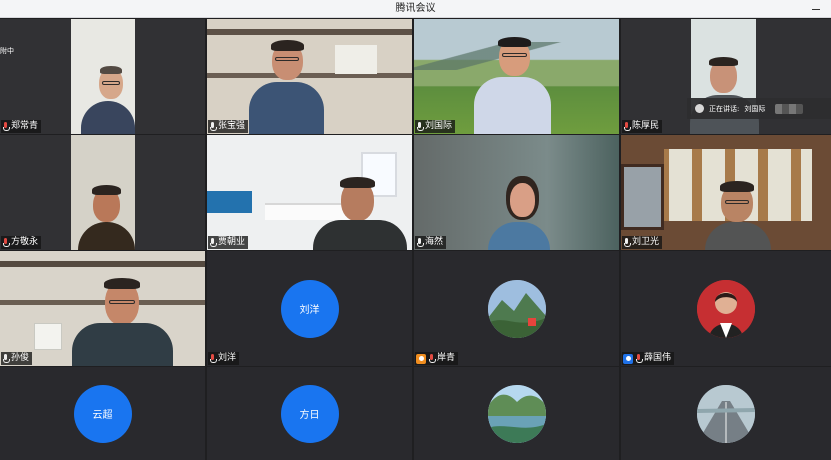 The width and height of the screenshot is (831, 460). What do you see at coordinates (699, 108) in the screenshot?
I see `speaker-icon` at bounding box center [699, 108].